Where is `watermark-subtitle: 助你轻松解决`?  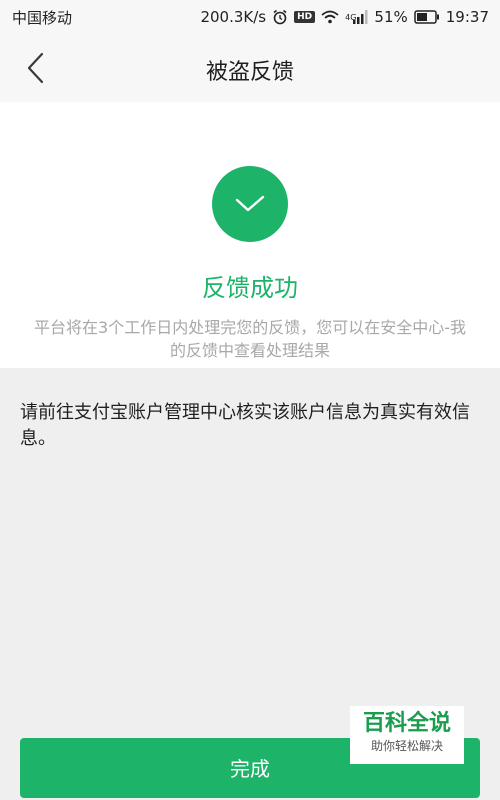
watermark-subtitle: 助你轻松解决 is located at coordinates (406, 746).